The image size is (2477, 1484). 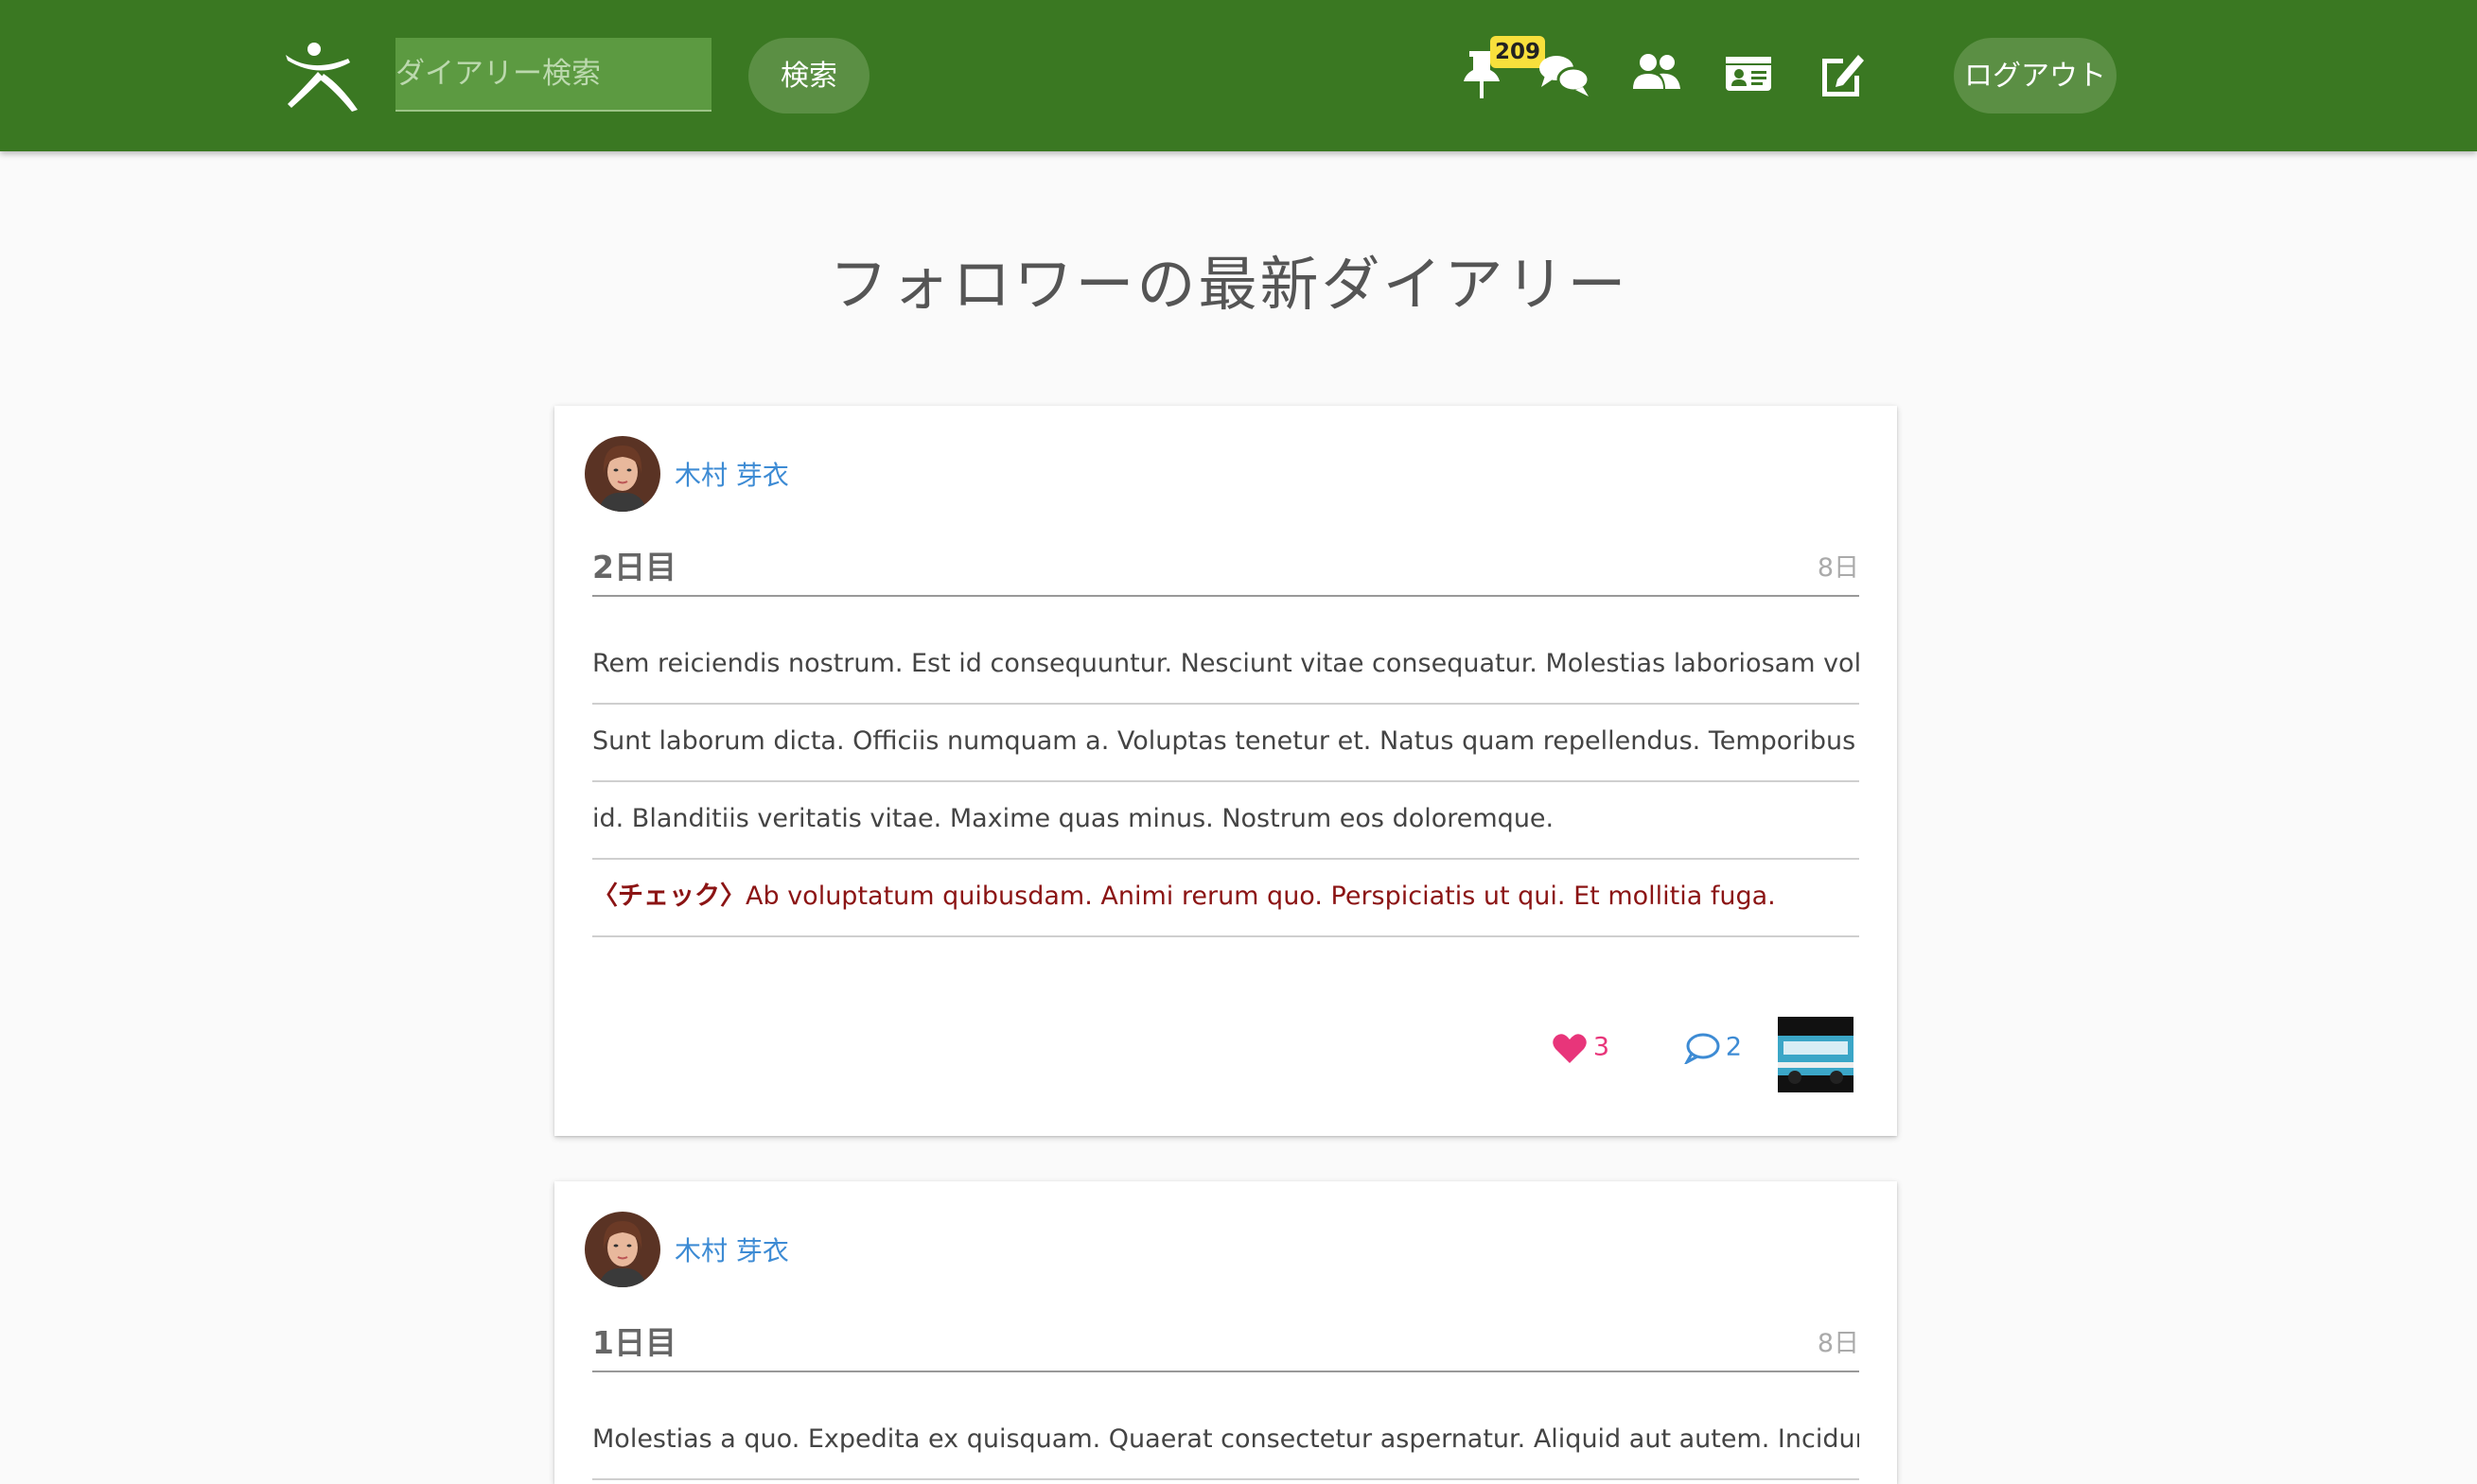 What do you see at coordinates (1733, 1047) in the screenshot?
I see `comment-count: 2` at bounding box center [1733, 1047].